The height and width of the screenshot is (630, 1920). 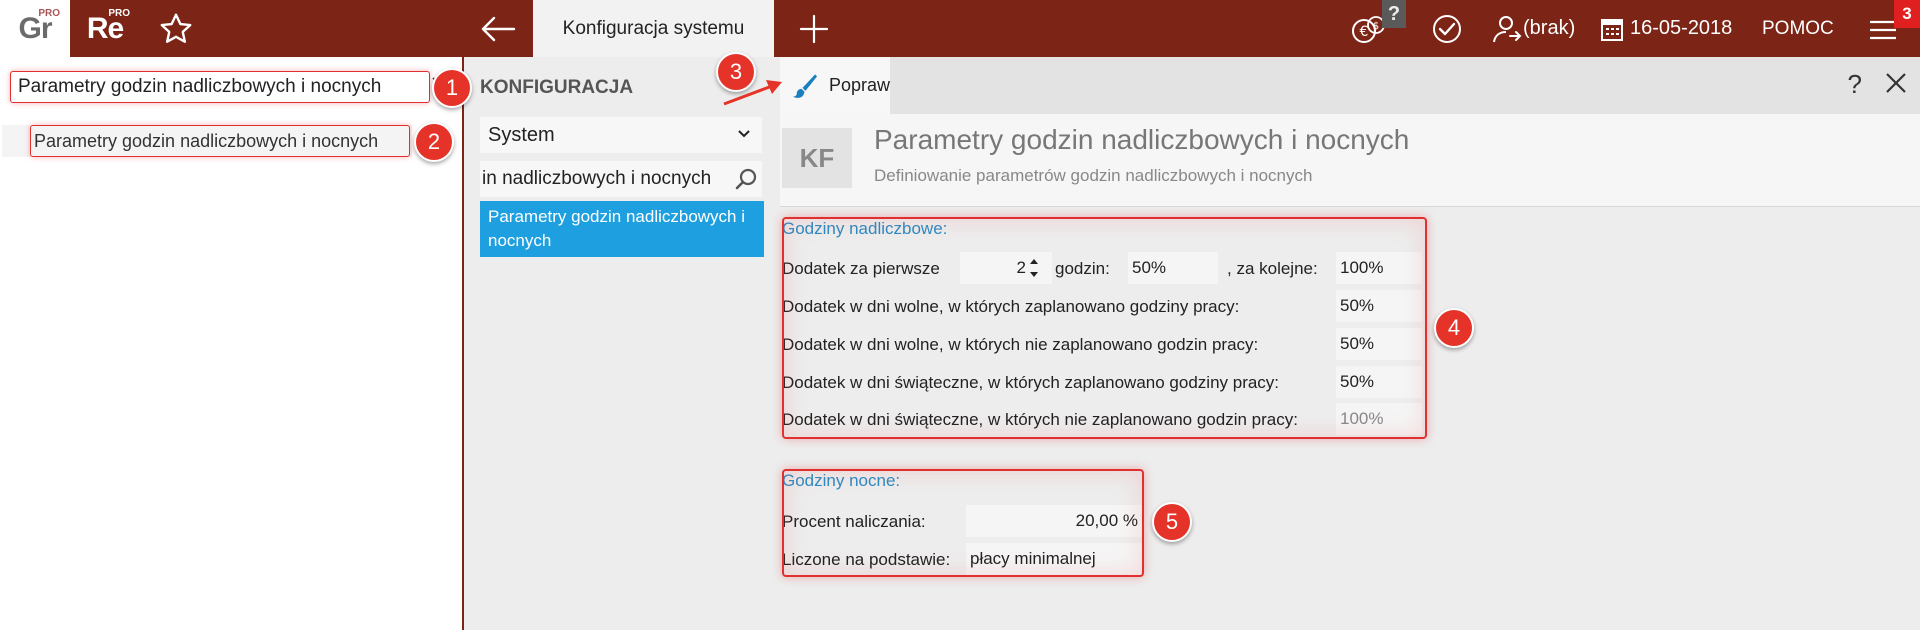 I want to click on tab-konfiguracja-systemu: Konfiguracja systemu, so click(x=653, y=28).